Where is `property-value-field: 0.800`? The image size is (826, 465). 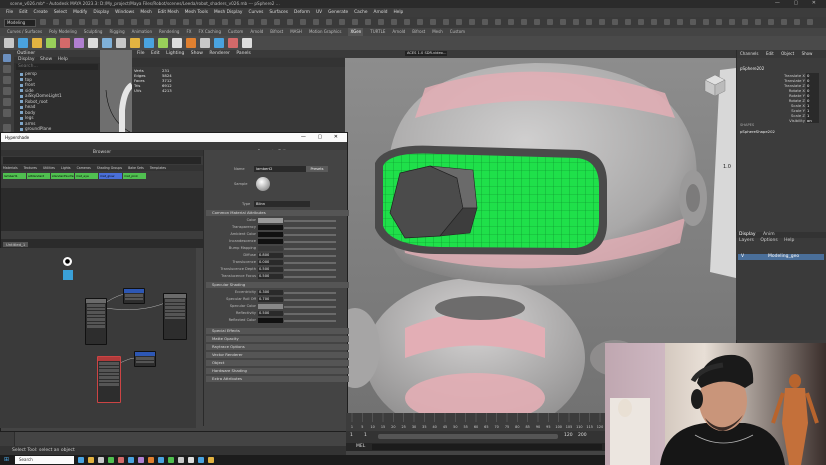 property-value-field: 0.800 is located at coordinates (270, 255).